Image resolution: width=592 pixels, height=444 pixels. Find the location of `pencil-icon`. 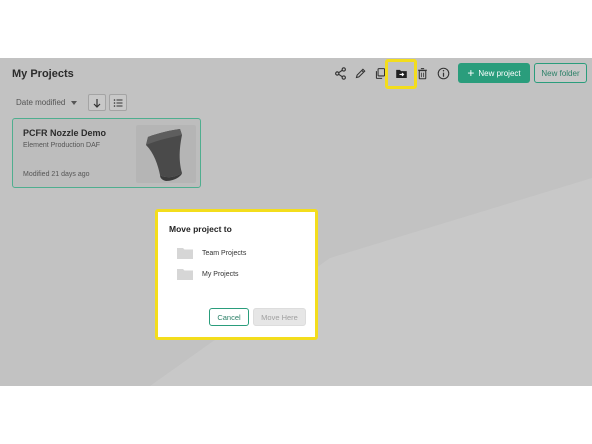

pencil-icon is located at coordinates (360, 73).